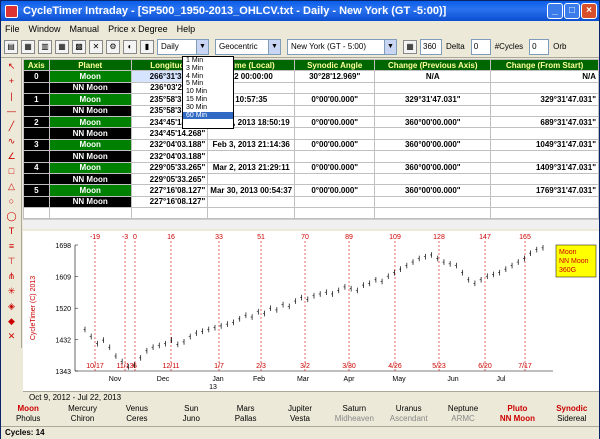  Describe the element at coordinates (191, 408) in the screenshot. I see `planet-label: Sun` at that location.